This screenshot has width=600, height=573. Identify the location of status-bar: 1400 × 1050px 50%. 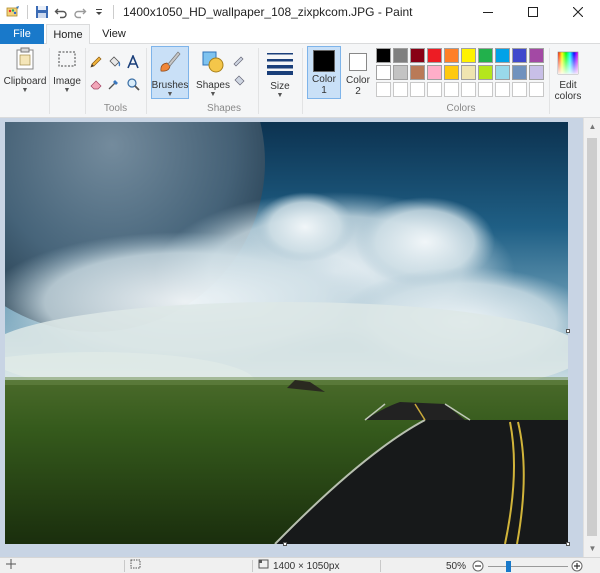
(300, 565).